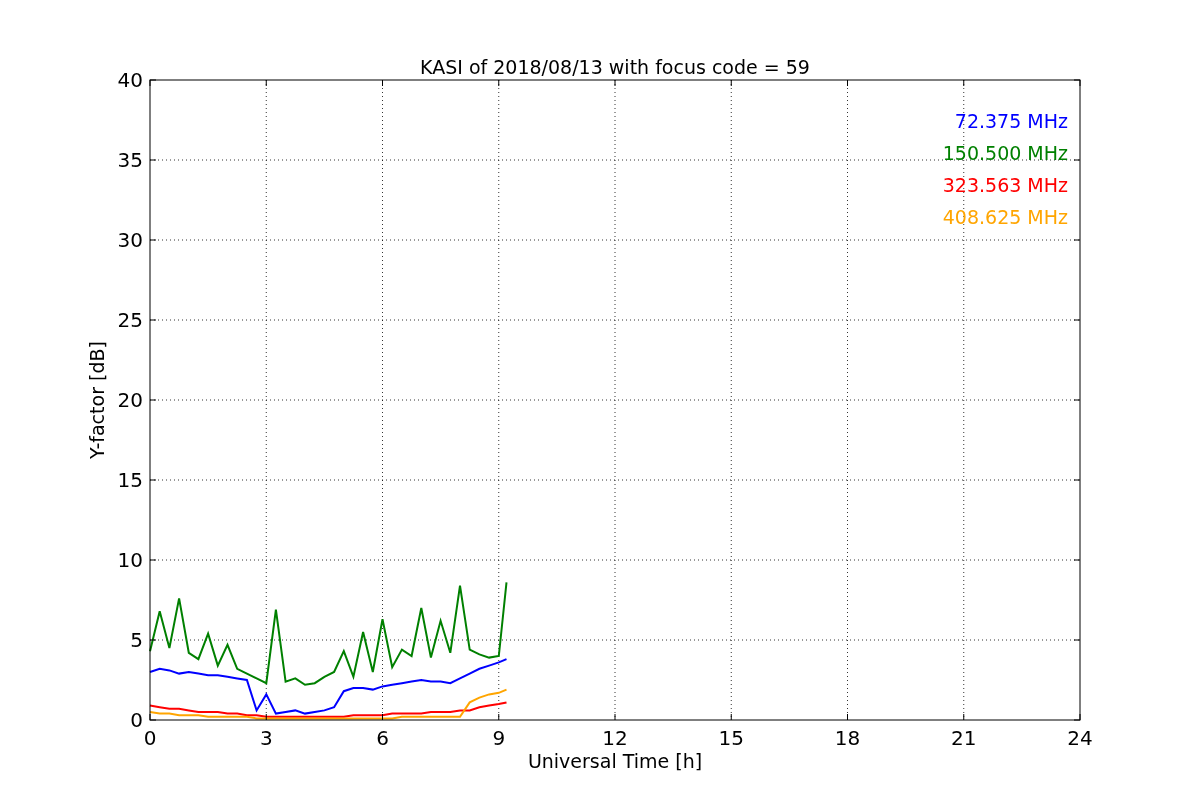 This screenshot has height=800, width=1200. I want to click on x-tick-label: 12, so click(615, 738).